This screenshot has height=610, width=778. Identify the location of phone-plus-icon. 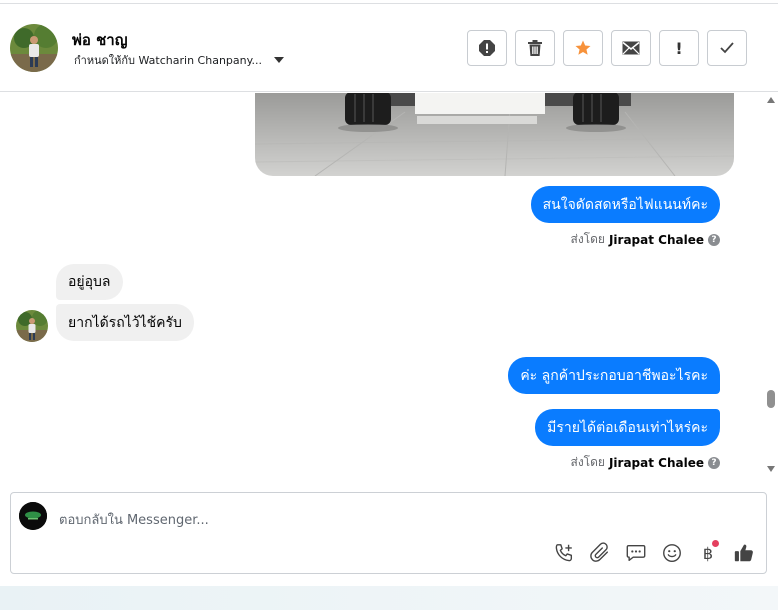
(564, 553).